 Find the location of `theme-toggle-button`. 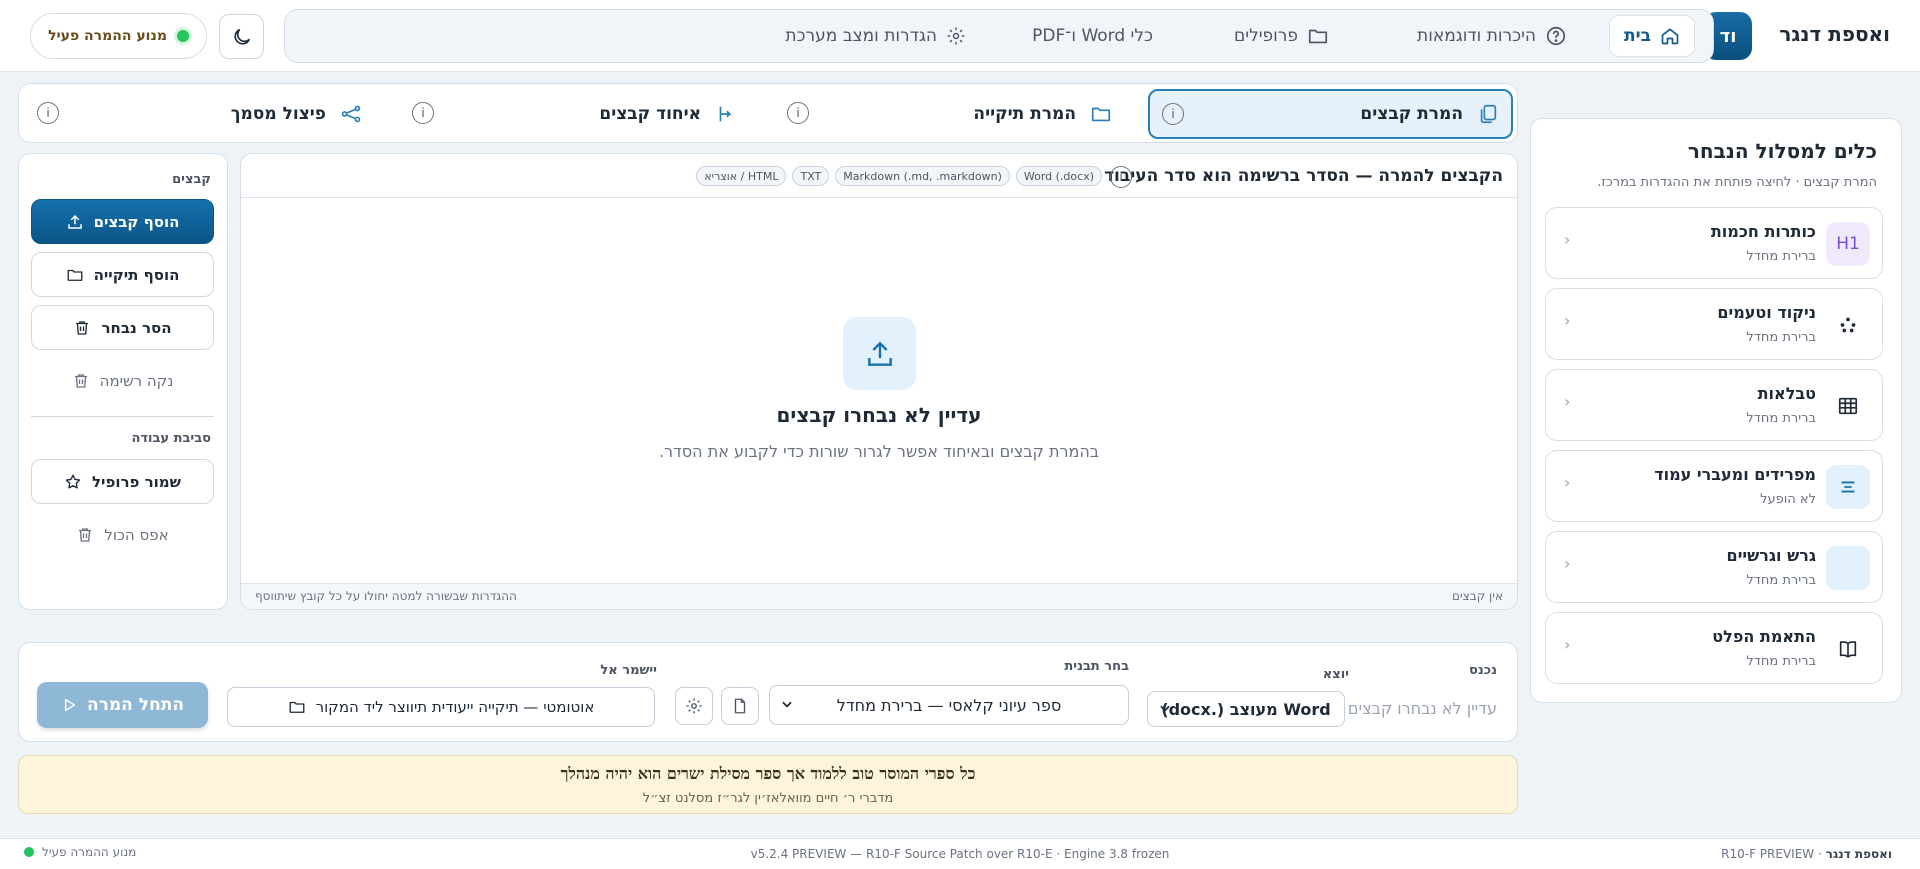

theme-toggle-button is located at coordinates (241, 36).